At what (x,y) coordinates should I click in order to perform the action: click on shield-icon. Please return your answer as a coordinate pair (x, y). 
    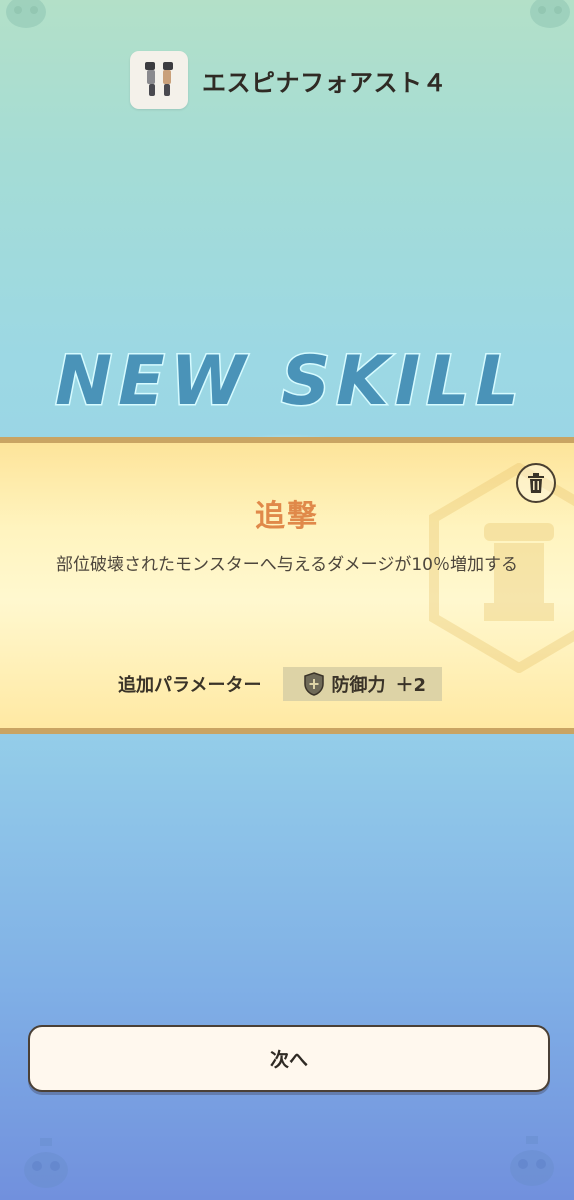
    Looking at the image, I should click on (314, 684).